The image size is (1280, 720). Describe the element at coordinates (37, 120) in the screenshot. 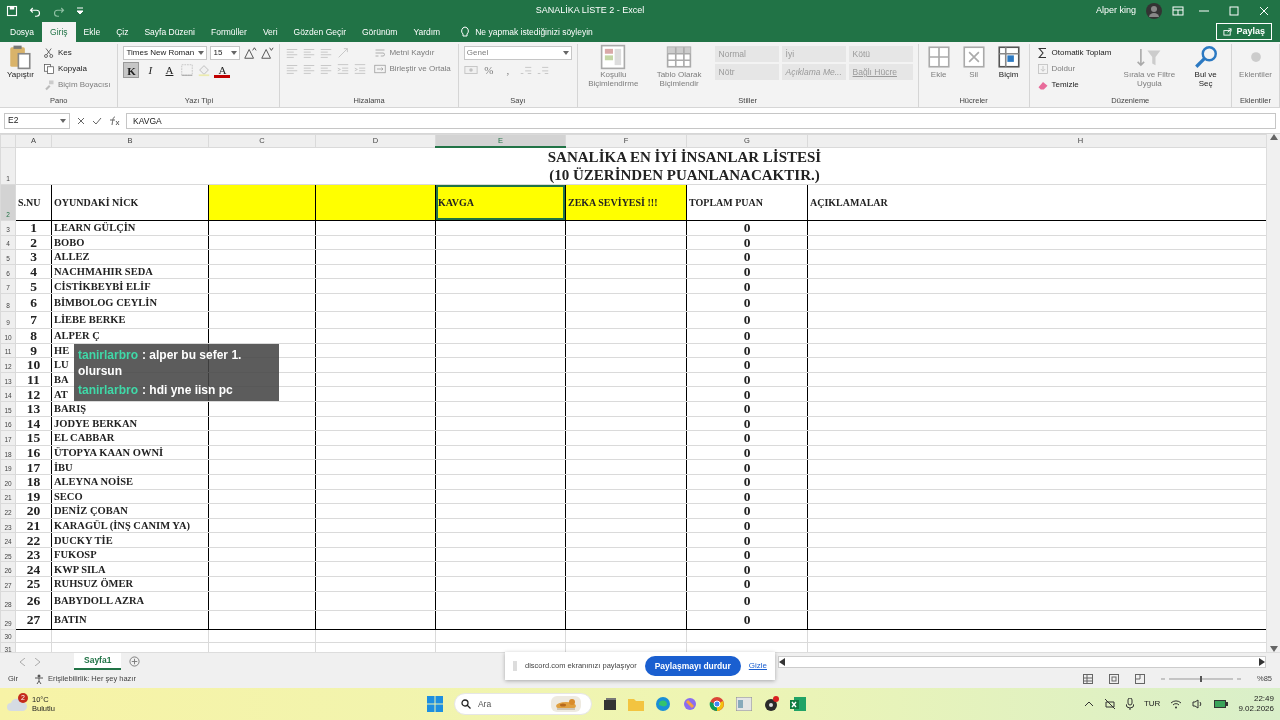

I see `name-box: E2` at that location.